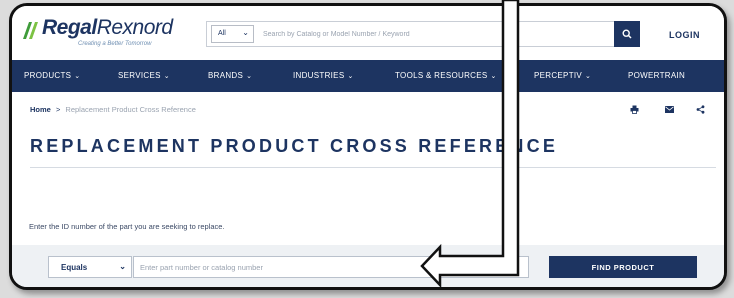 The image size is (734, 298). What do you see at coordinates (130, 109) in the screenshot?
I see `breadcrumb-current: Replacement Product Cross Reference` at bounding box center [130, 109].